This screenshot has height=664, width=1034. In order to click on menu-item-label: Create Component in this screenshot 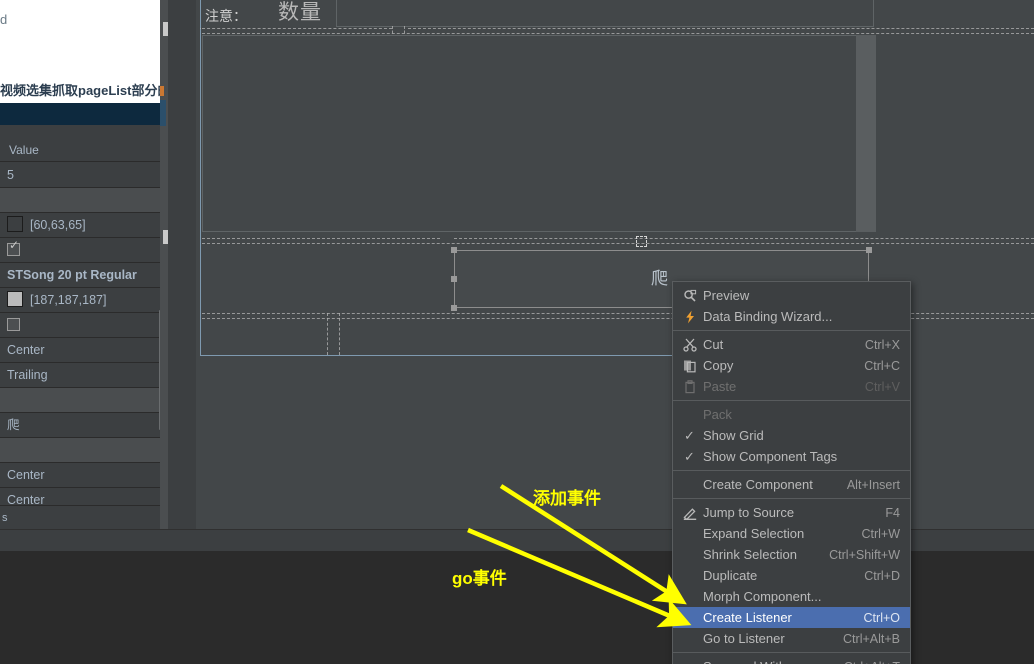, I will do `click(758, 484)`.